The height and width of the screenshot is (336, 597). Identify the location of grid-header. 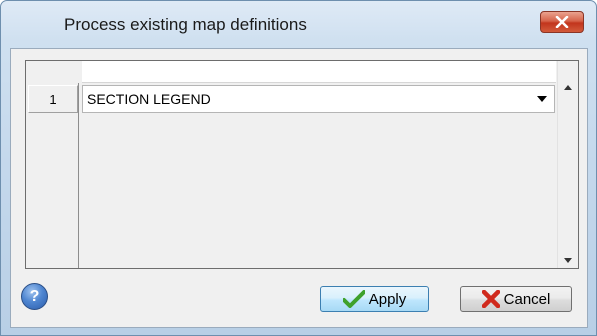
(302, 72).